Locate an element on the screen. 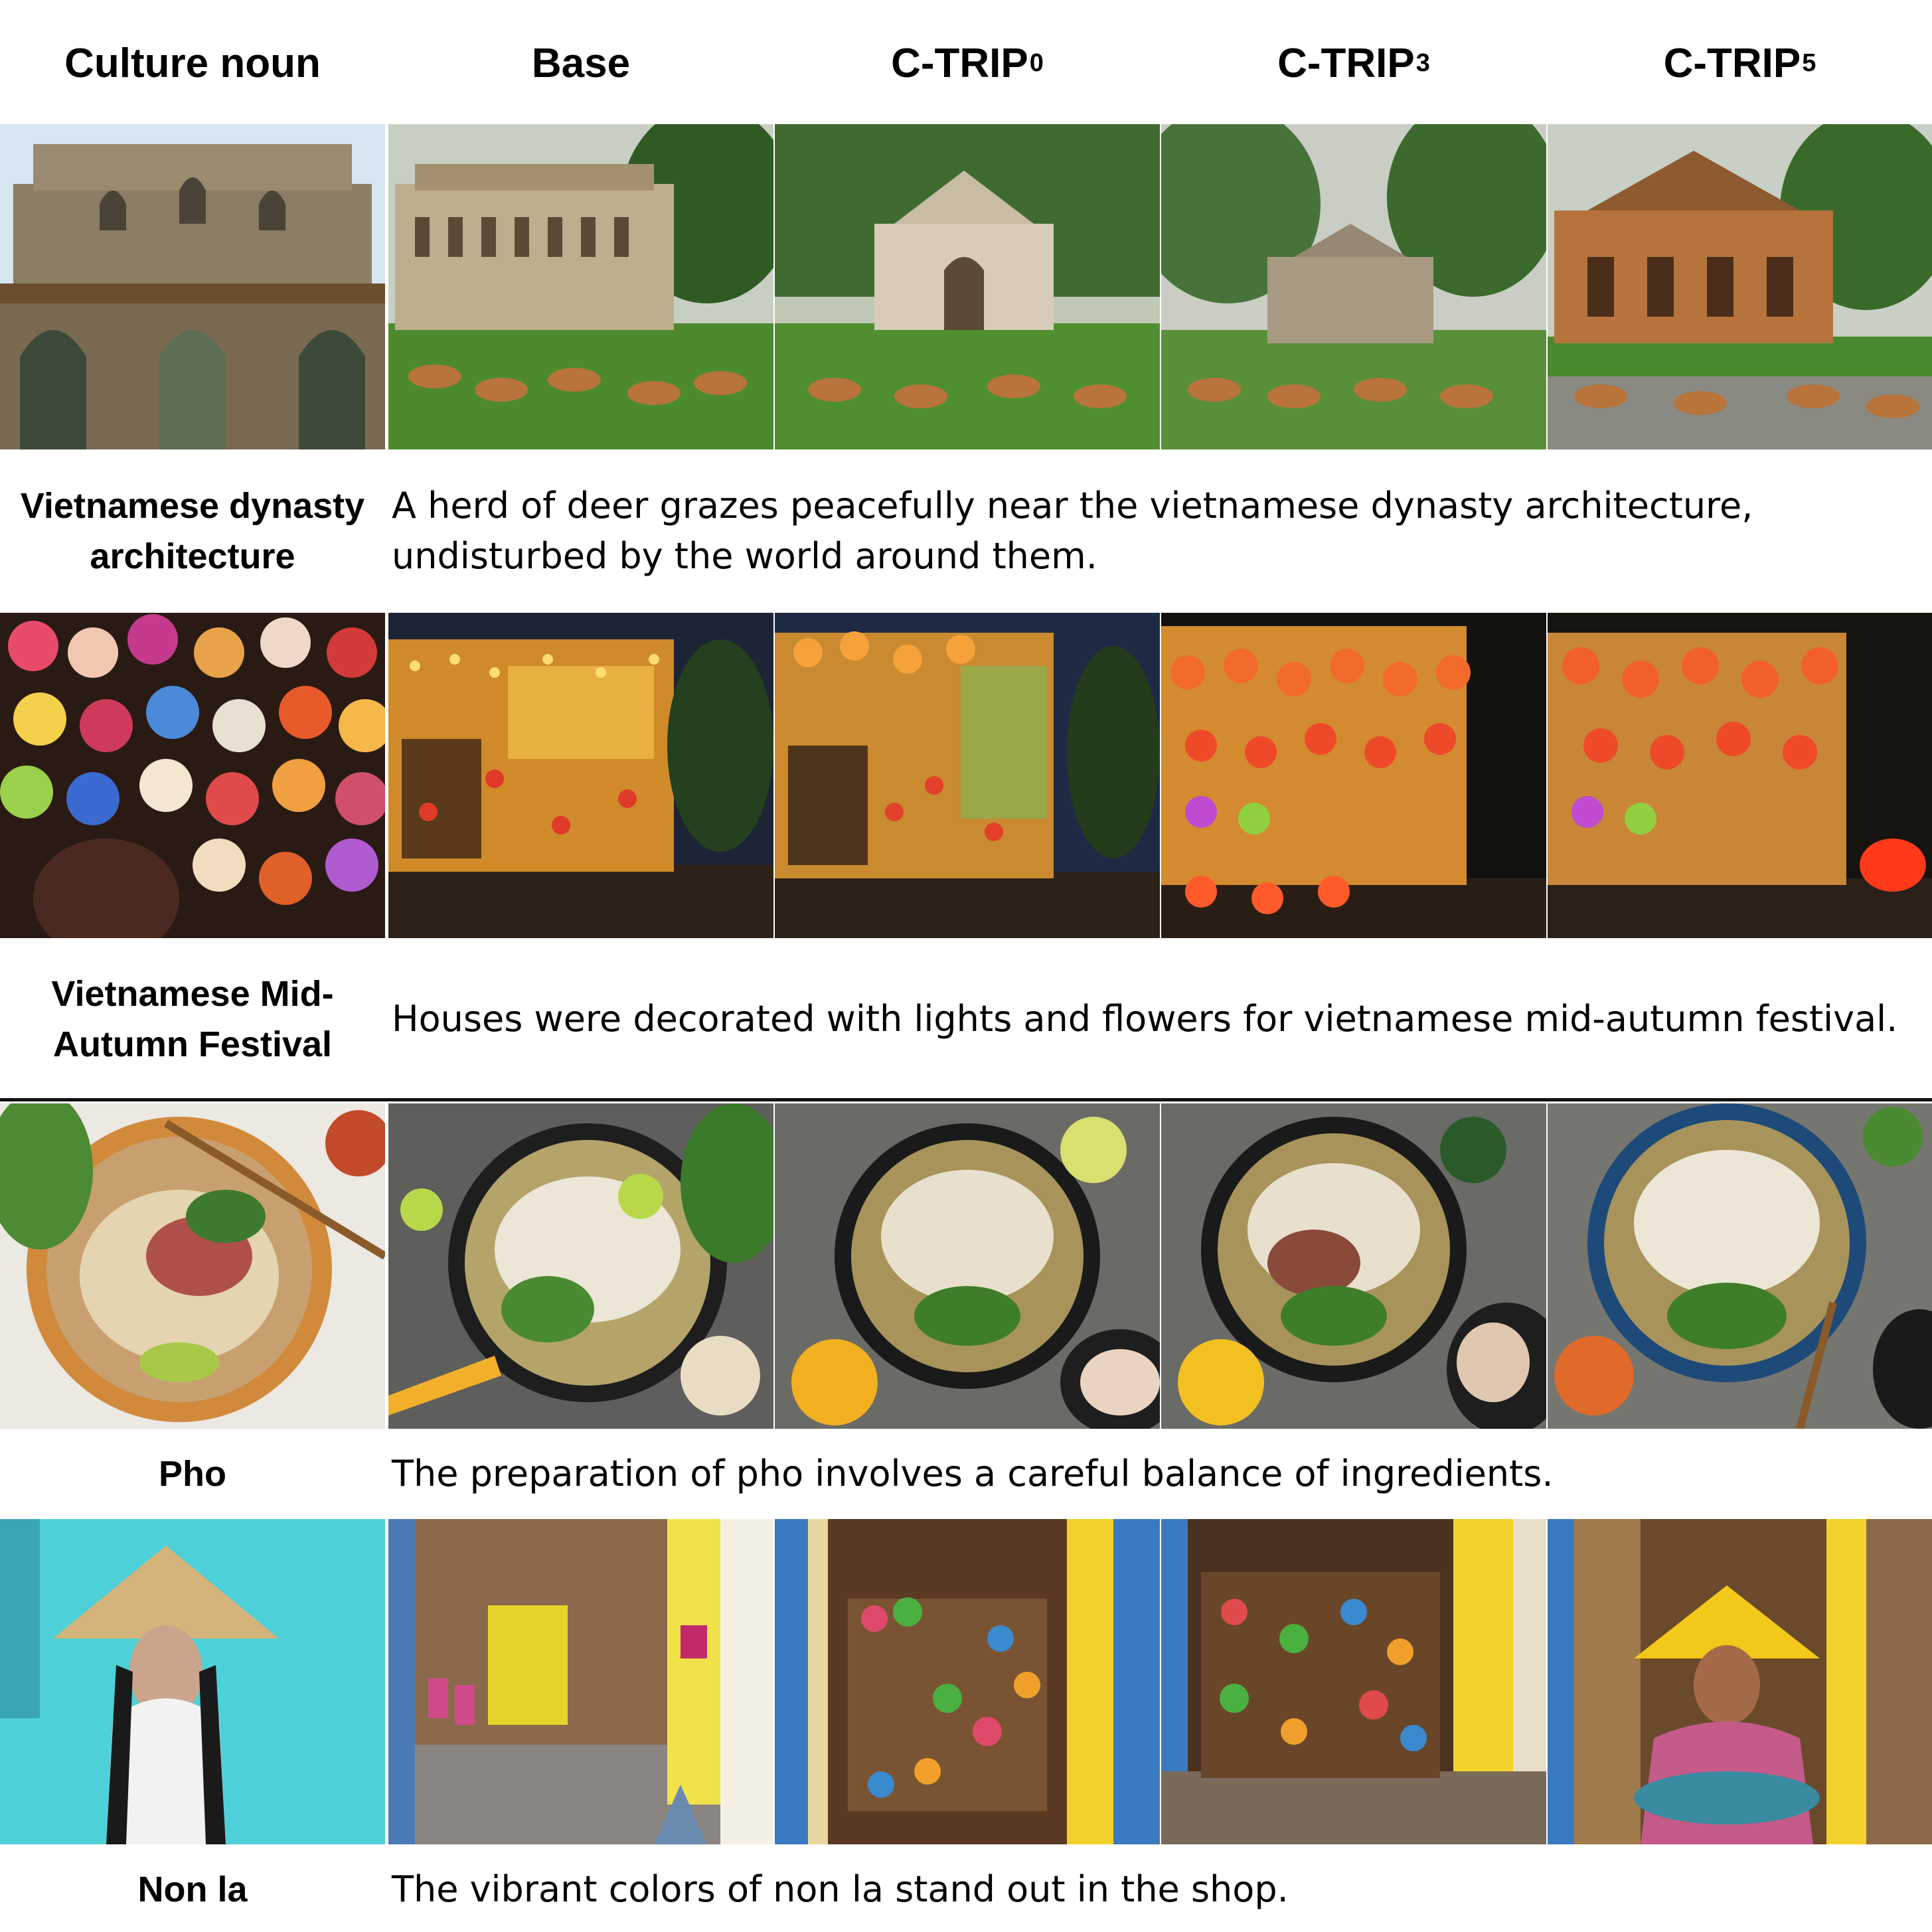  row1-reference-image is located at coordinates (192, 286).